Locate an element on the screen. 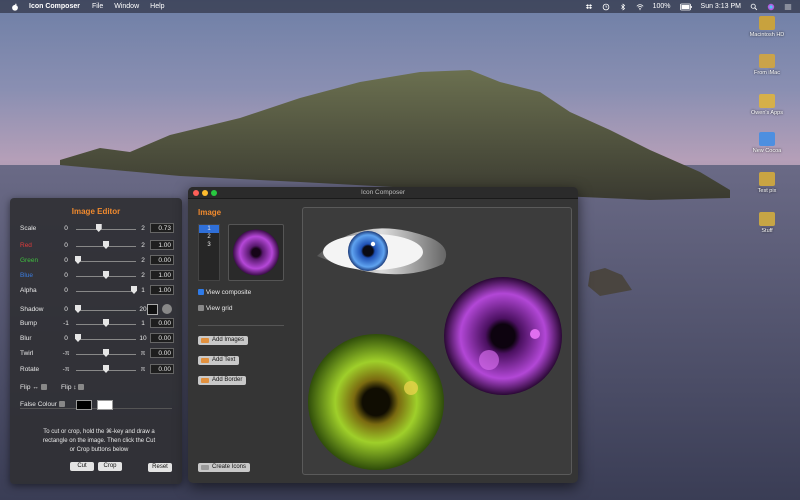 This screenshot has width=800, height=500. image-icon is located at coordinates (205, 340).